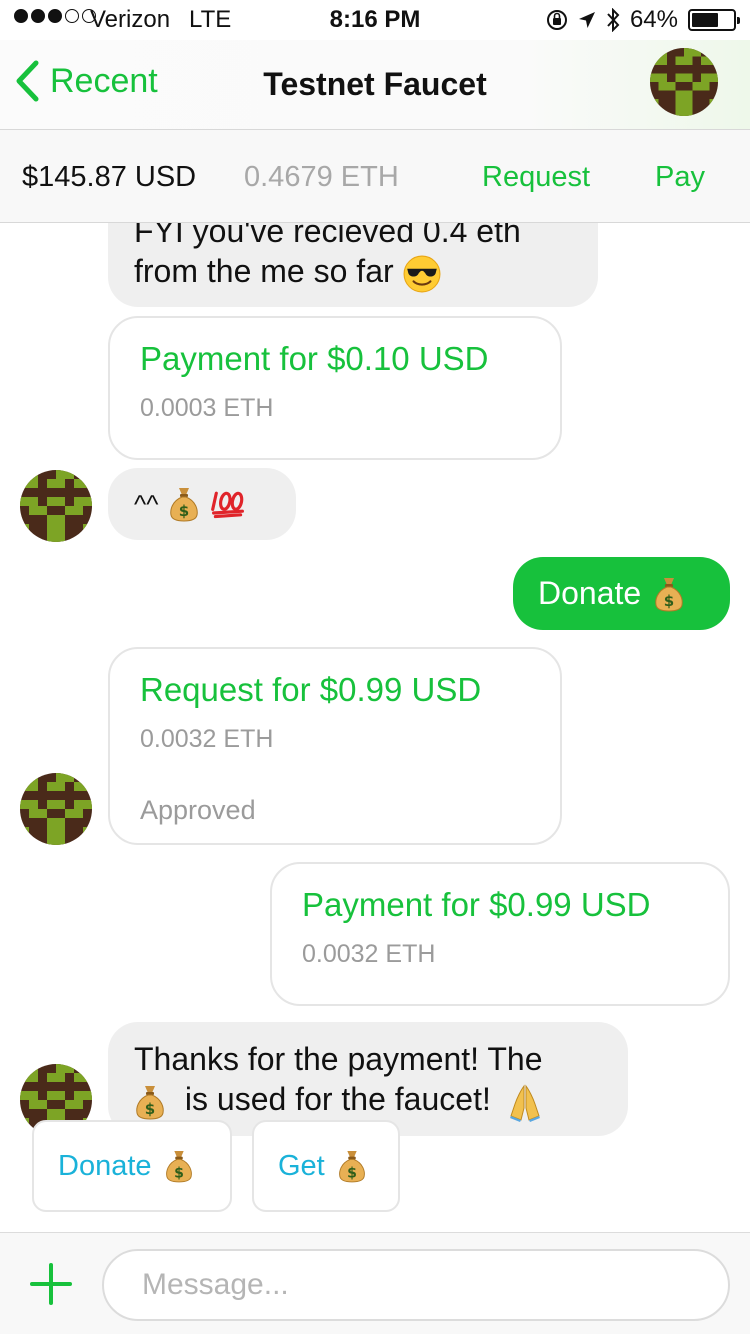 The image size is (750, 1334). Describe the element at coordinates (536, 177) in the screenshot. I see `request-button: Request` at that location.